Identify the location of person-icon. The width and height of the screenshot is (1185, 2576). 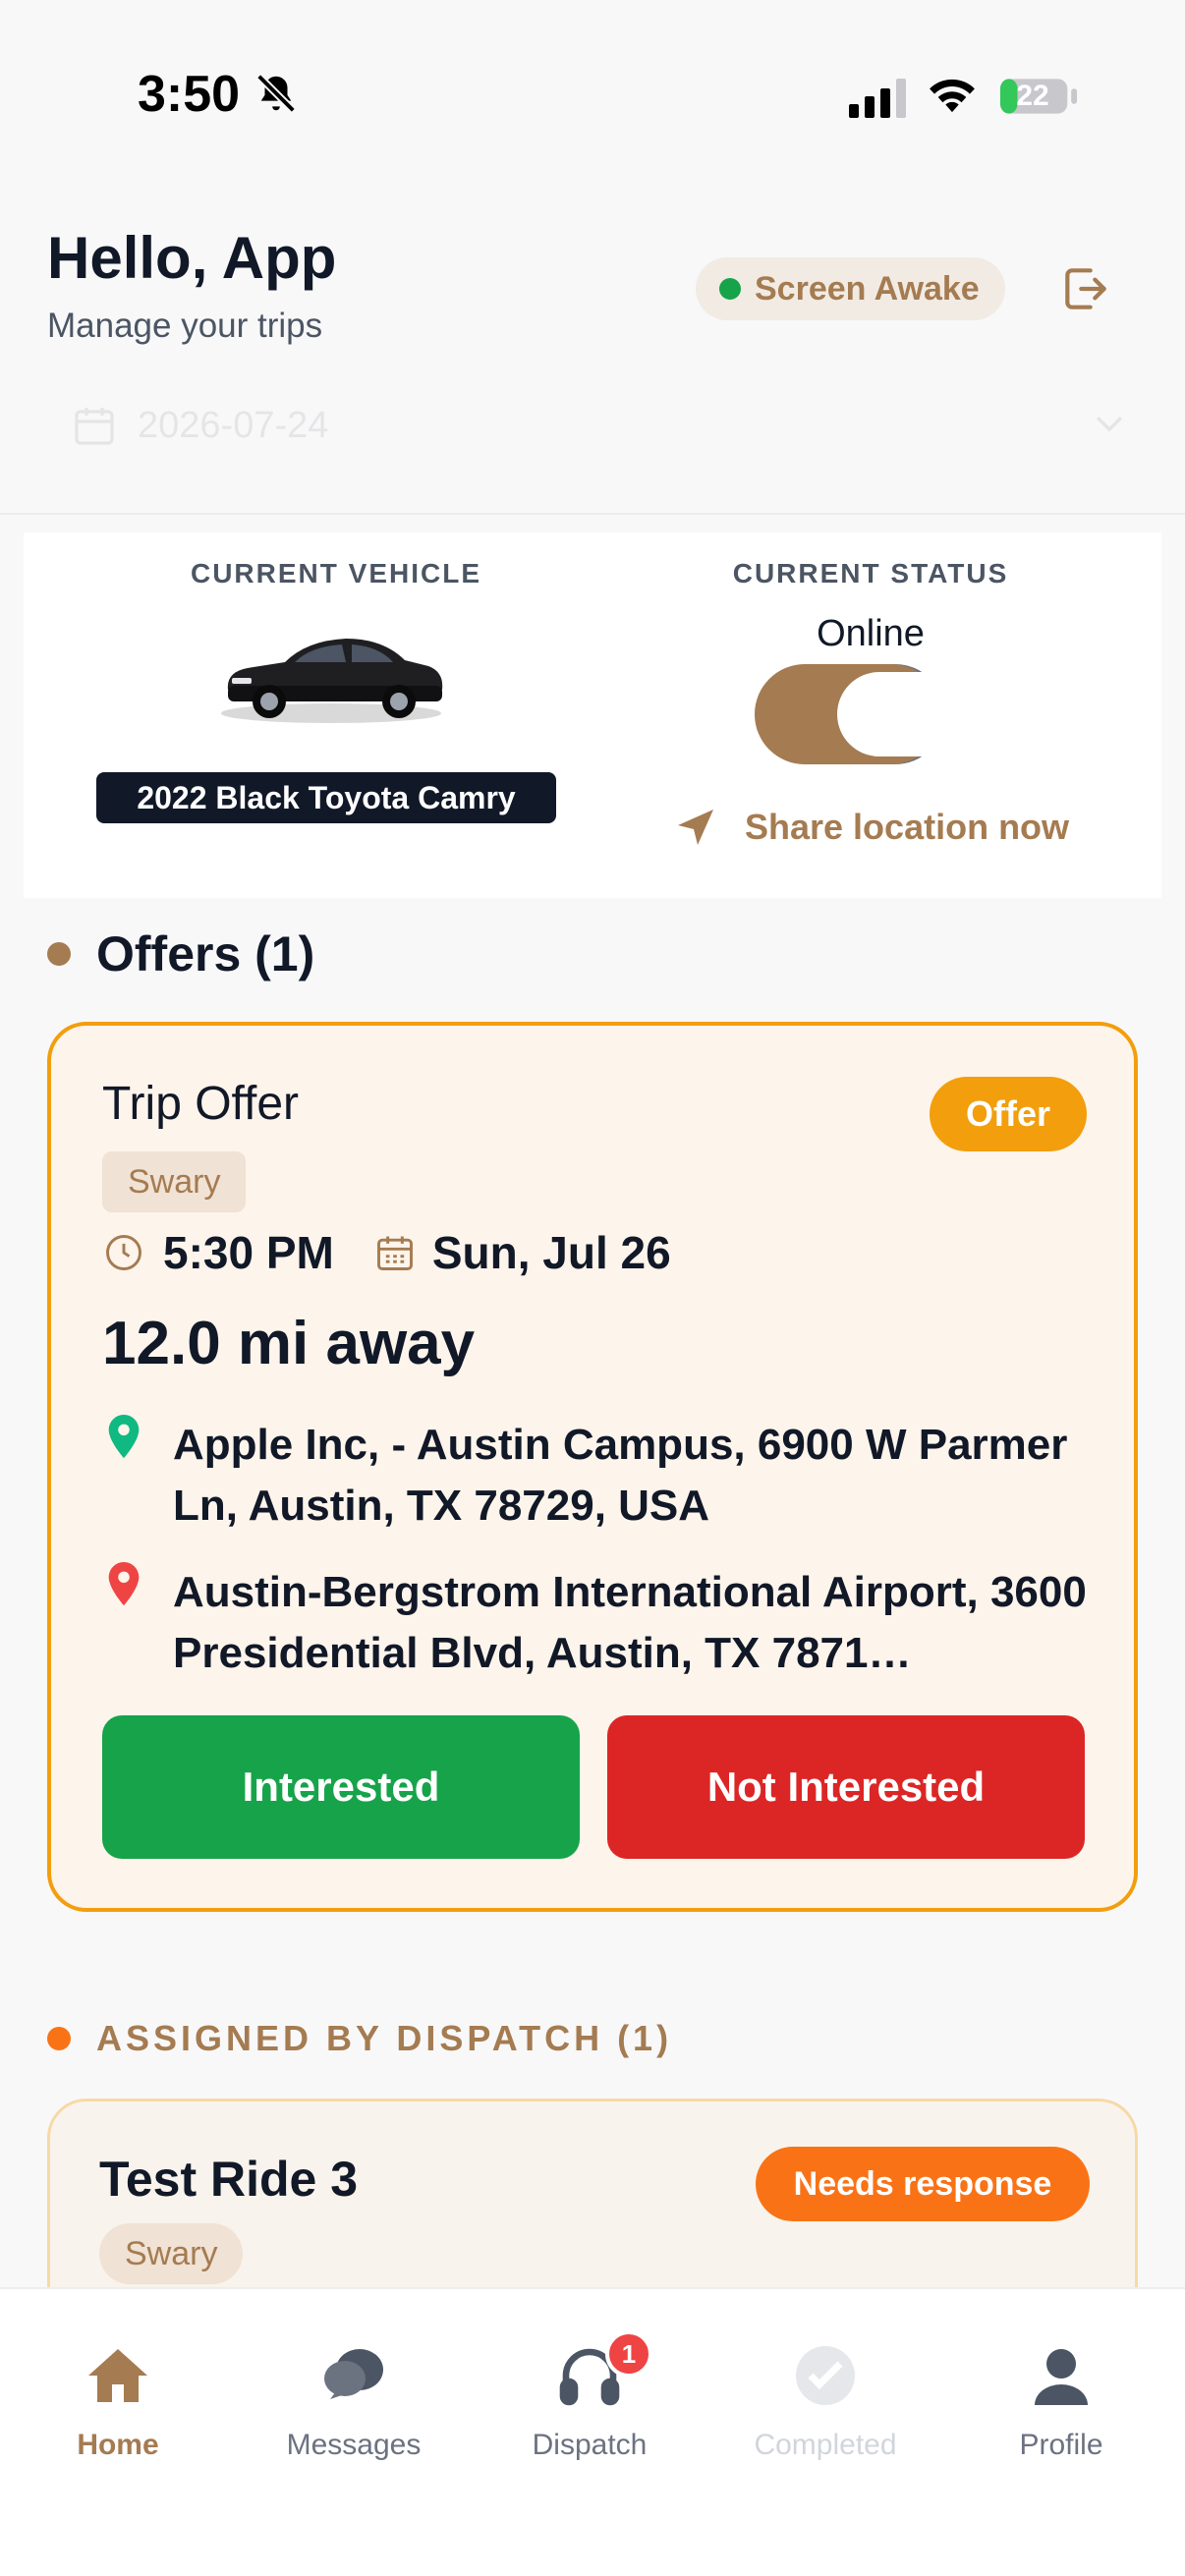
(1061, 2377).